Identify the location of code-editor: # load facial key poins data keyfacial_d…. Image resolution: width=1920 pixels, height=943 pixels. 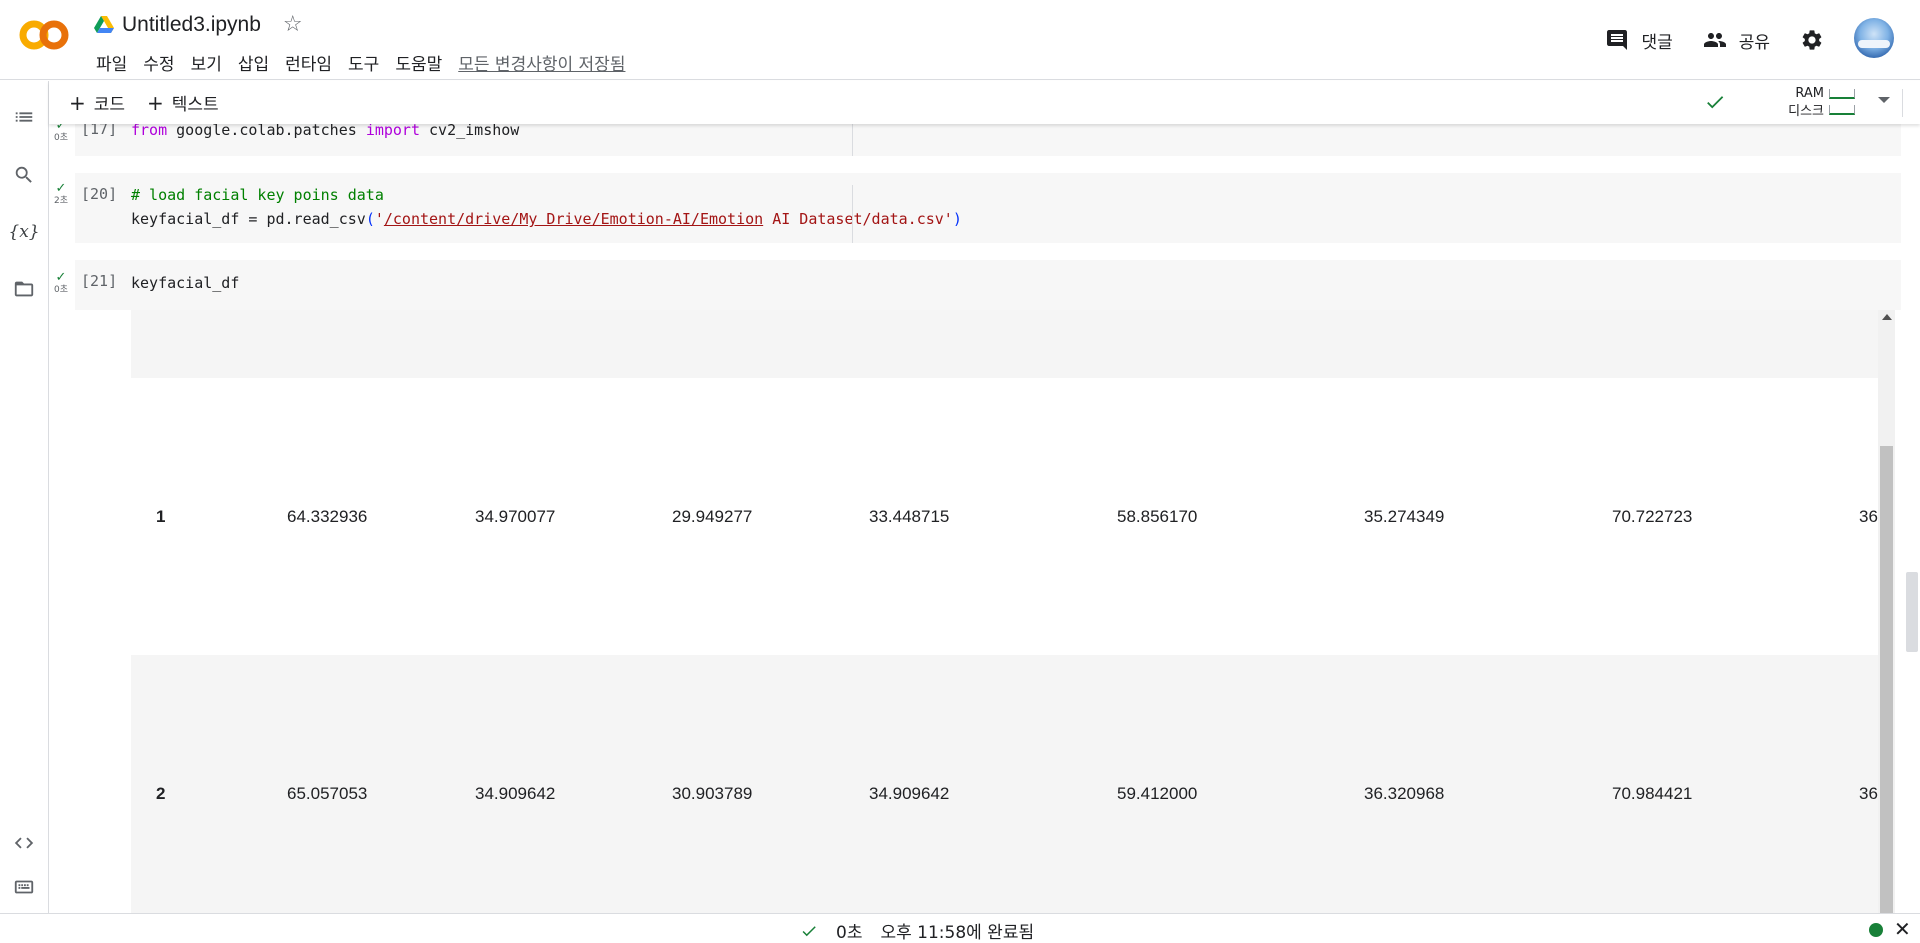
(546, 207).